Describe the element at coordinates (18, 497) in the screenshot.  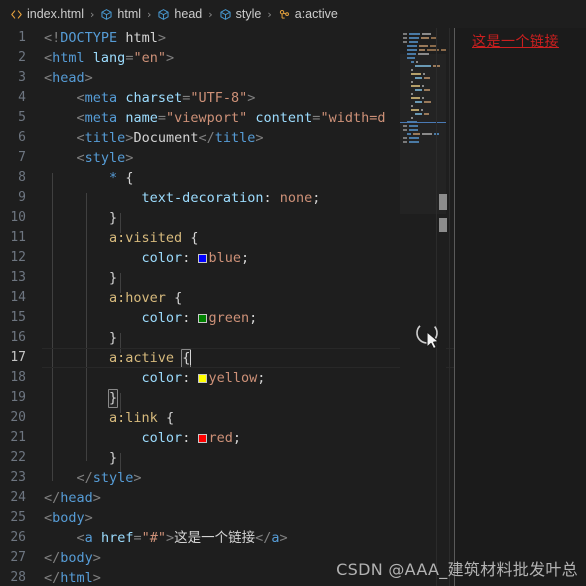
I see `line-number: 24` at that location.